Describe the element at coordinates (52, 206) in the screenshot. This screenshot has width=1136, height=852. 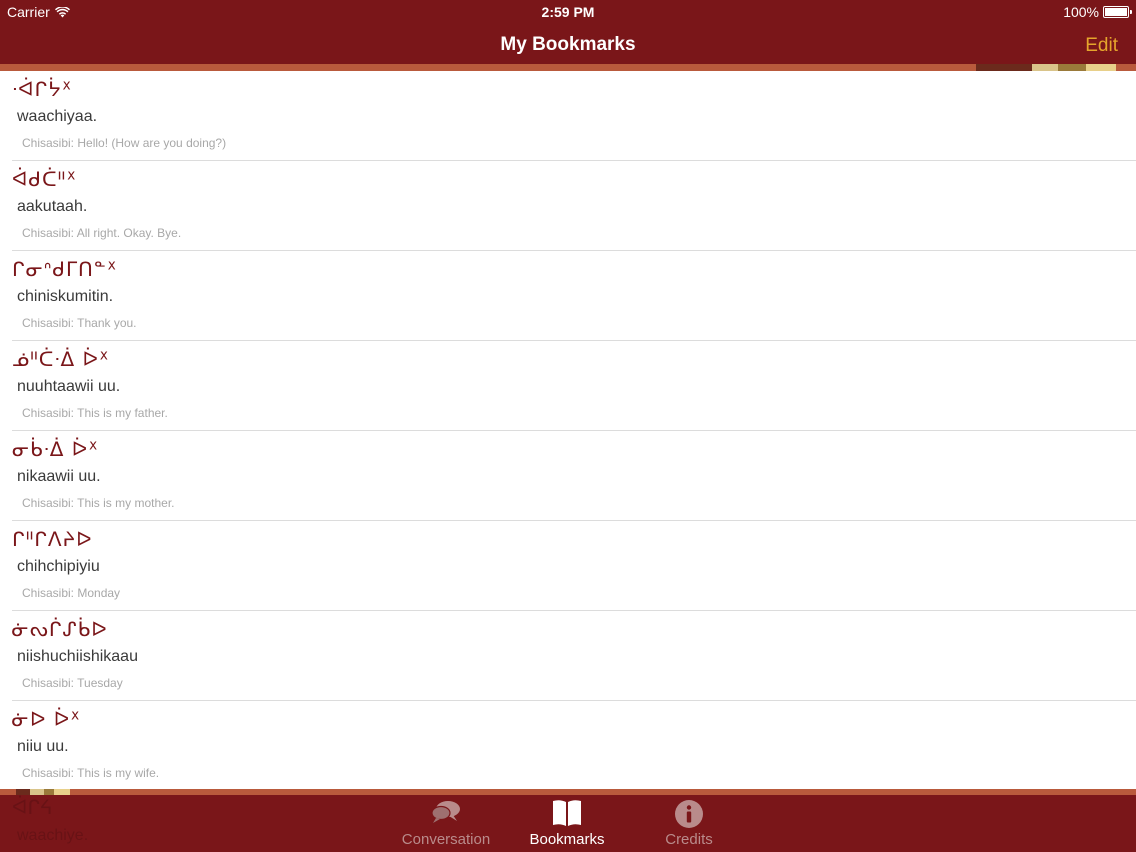
I see `roman-text: aakutaah.` at that location.